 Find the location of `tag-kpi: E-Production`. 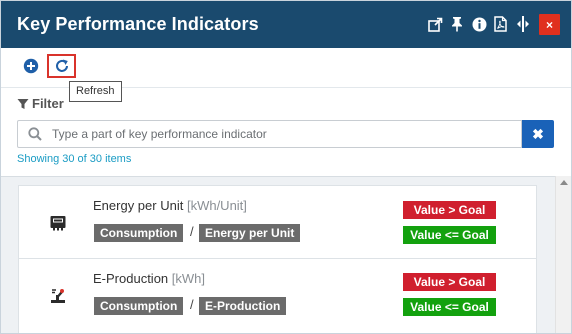

tag-kpi: E-Production is located at coordinates (243, 306).